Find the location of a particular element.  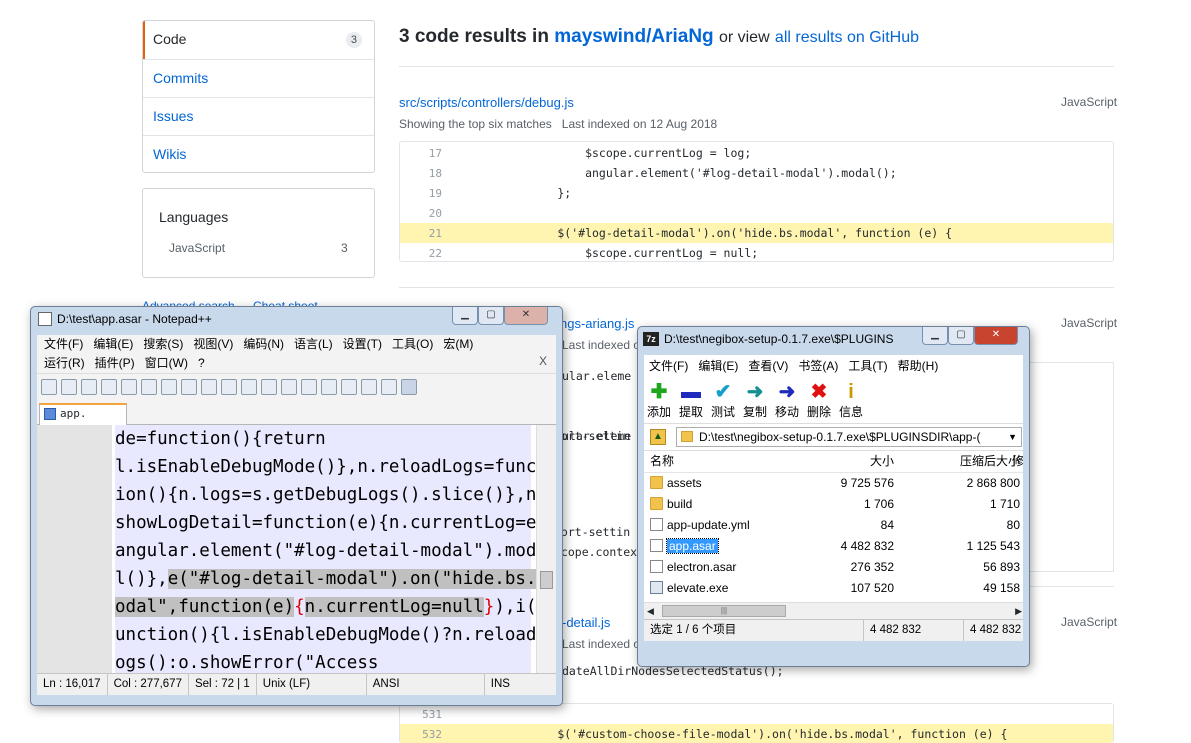

repo-link: mayswind/AriaNg is located at coordinates (633, 36).